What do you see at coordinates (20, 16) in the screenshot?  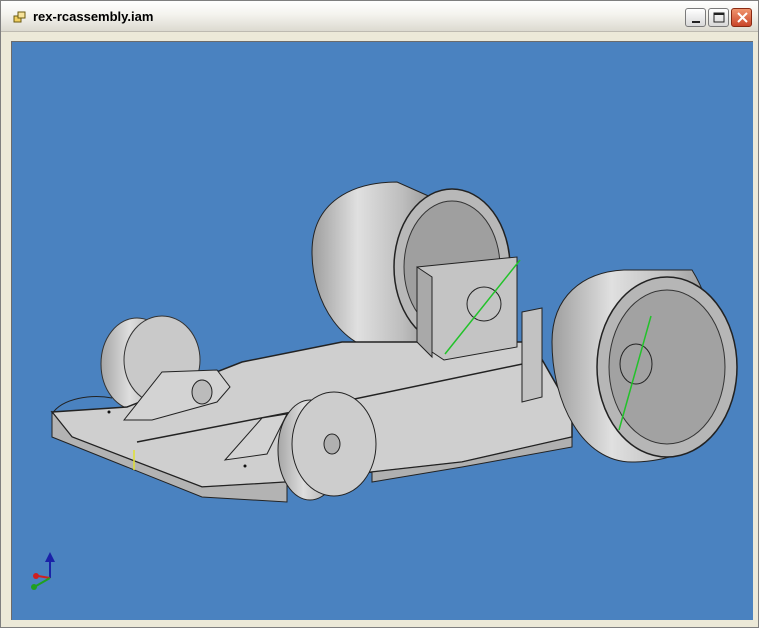 I see `assembly-icon` at bounding box center [20, 16].